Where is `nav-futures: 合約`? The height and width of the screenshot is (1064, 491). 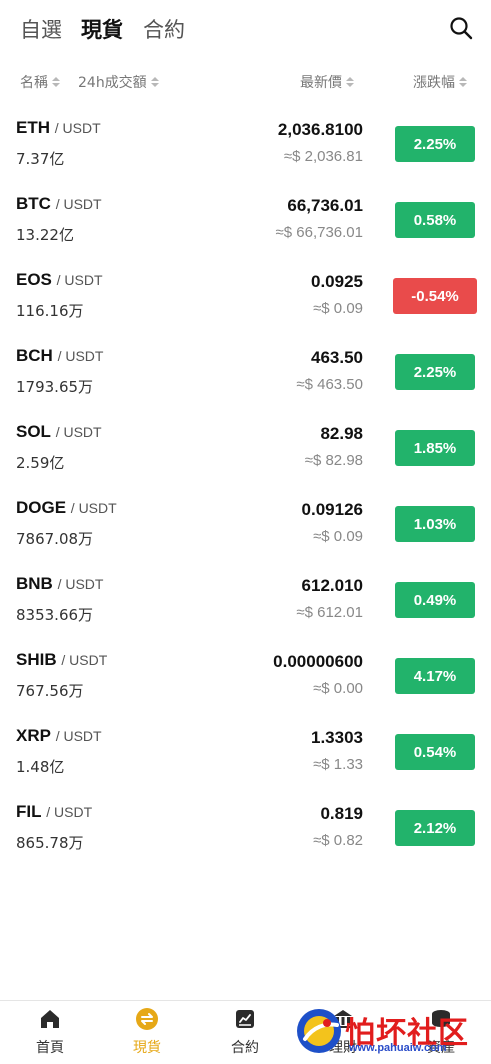
nav-futures: 合約 is located at coordinates (245, 1032).